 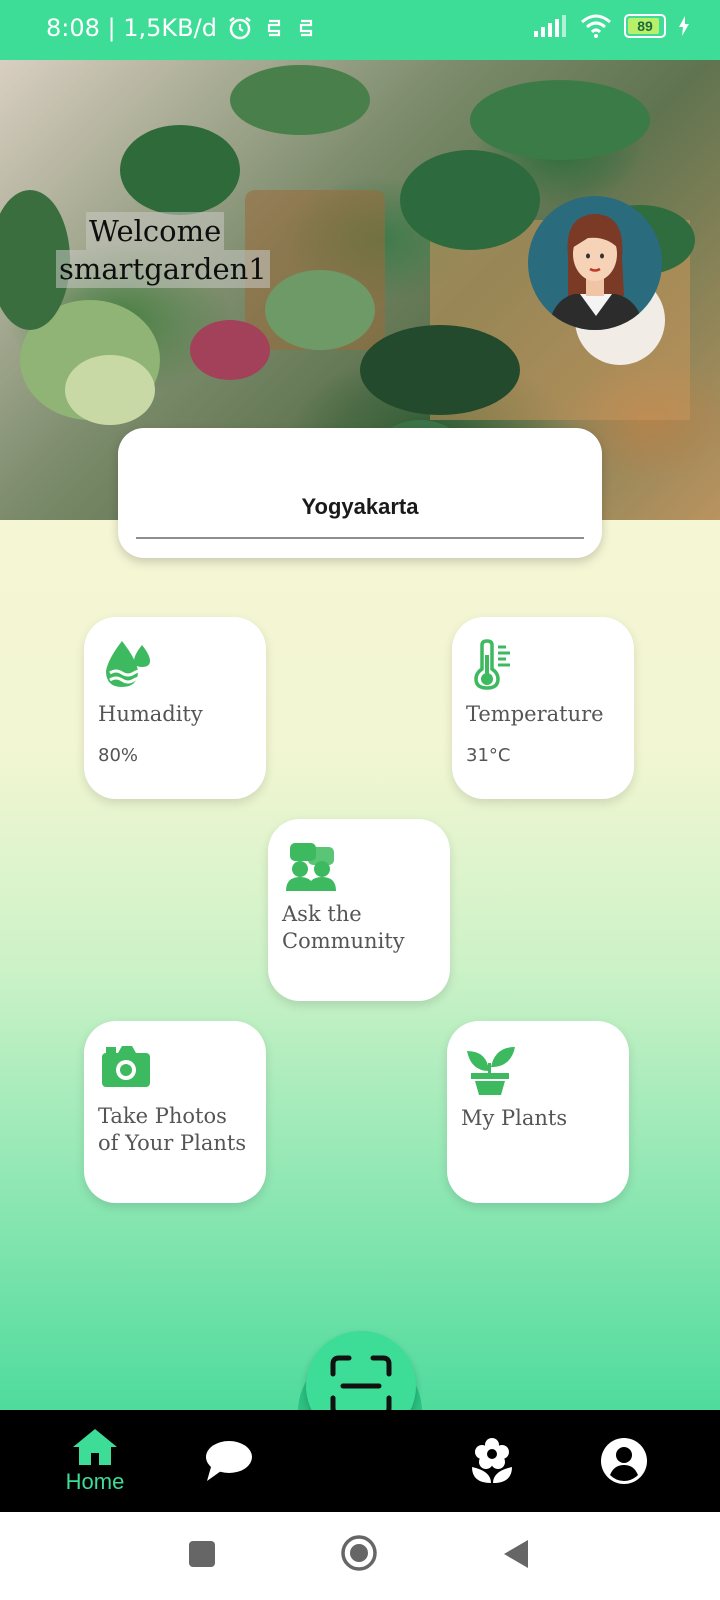 I want to click on status-left: 8:08 | 1,5KB/d, so click(x=181, y=28).